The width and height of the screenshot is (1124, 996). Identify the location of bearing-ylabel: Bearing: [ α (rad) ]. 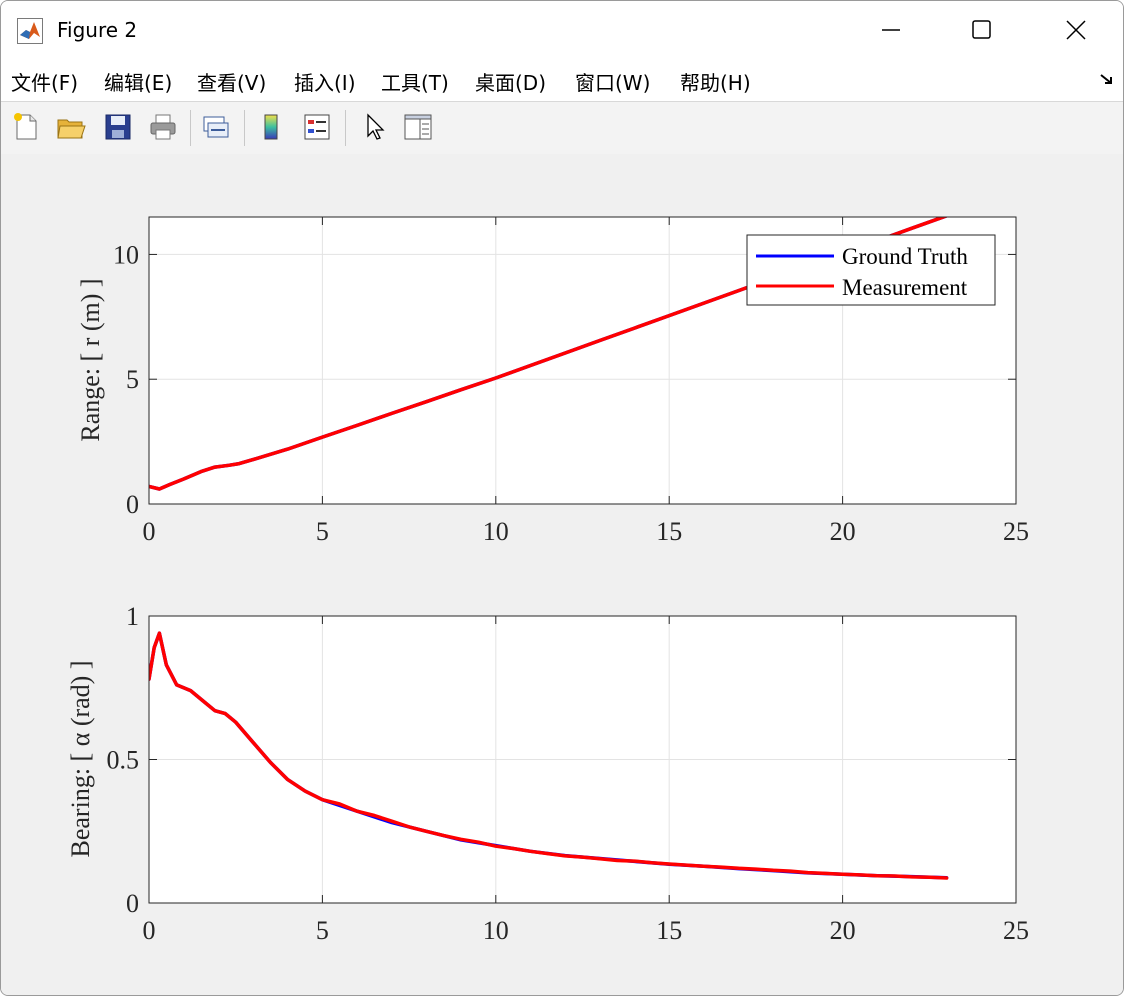
(80, 759).